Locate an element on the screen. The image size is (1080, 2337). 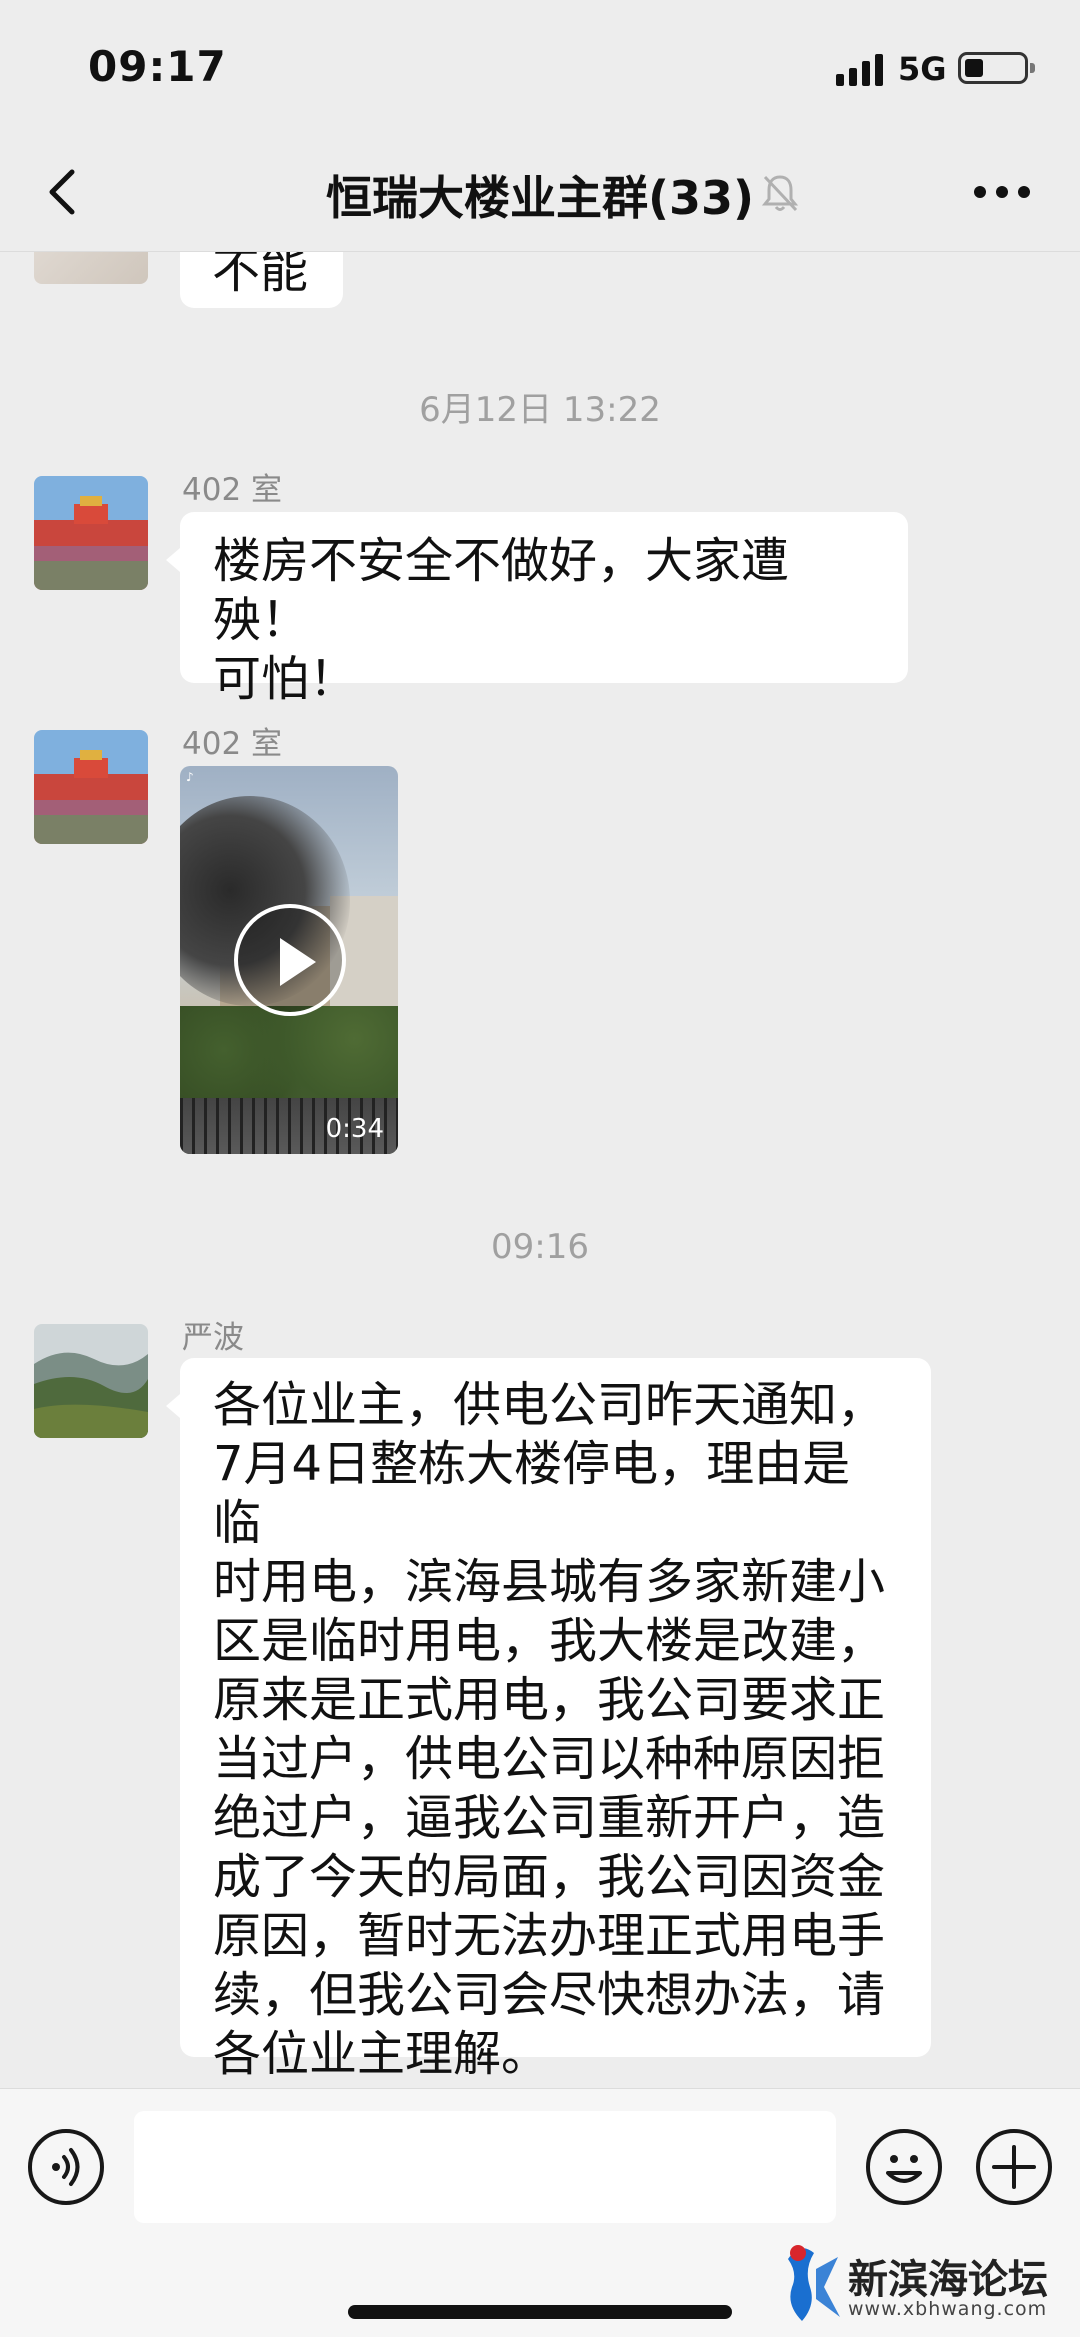
chat-title: 恒瑞大楼业主群(33) is located at coordinates (540, 198).